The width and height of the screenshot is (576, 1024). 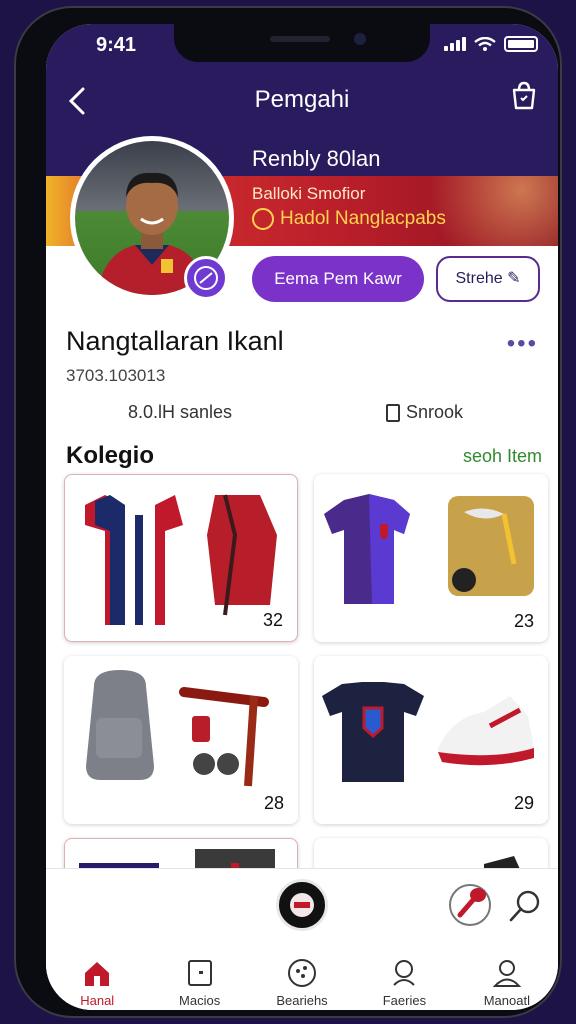 I want to click on tab-beariehs: Beariehs, so click(x=302, y=978).